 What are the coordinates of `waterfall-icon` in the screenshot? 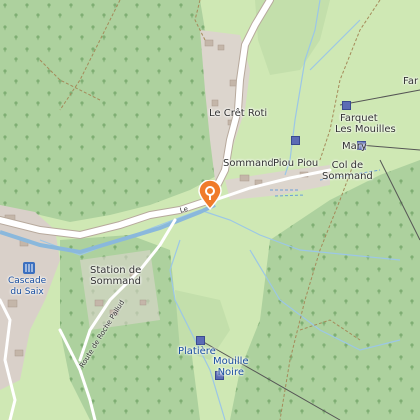 It's located at (29, 268).